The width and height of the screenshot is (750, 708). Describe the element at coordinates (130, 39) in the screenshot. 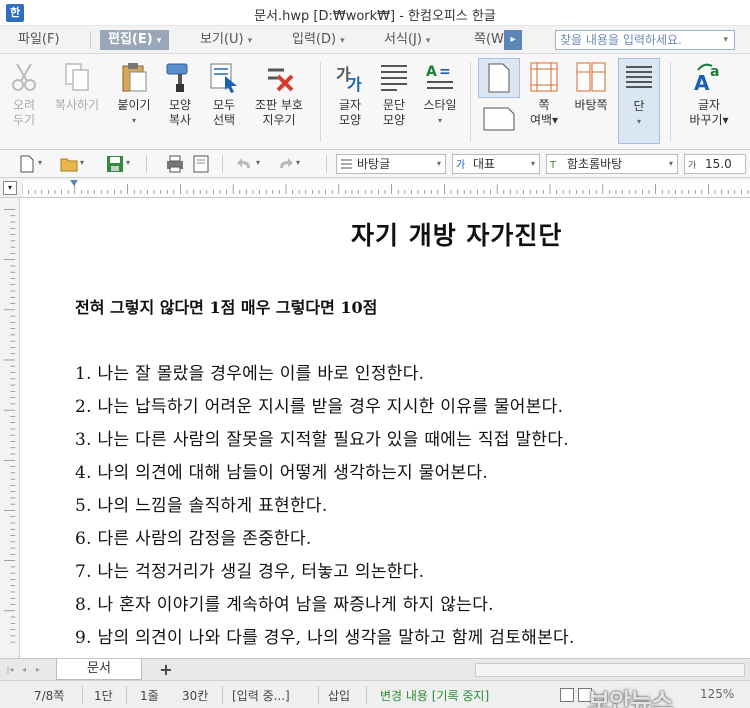

I see `menu-edit-label: 편집(E)` at that location.